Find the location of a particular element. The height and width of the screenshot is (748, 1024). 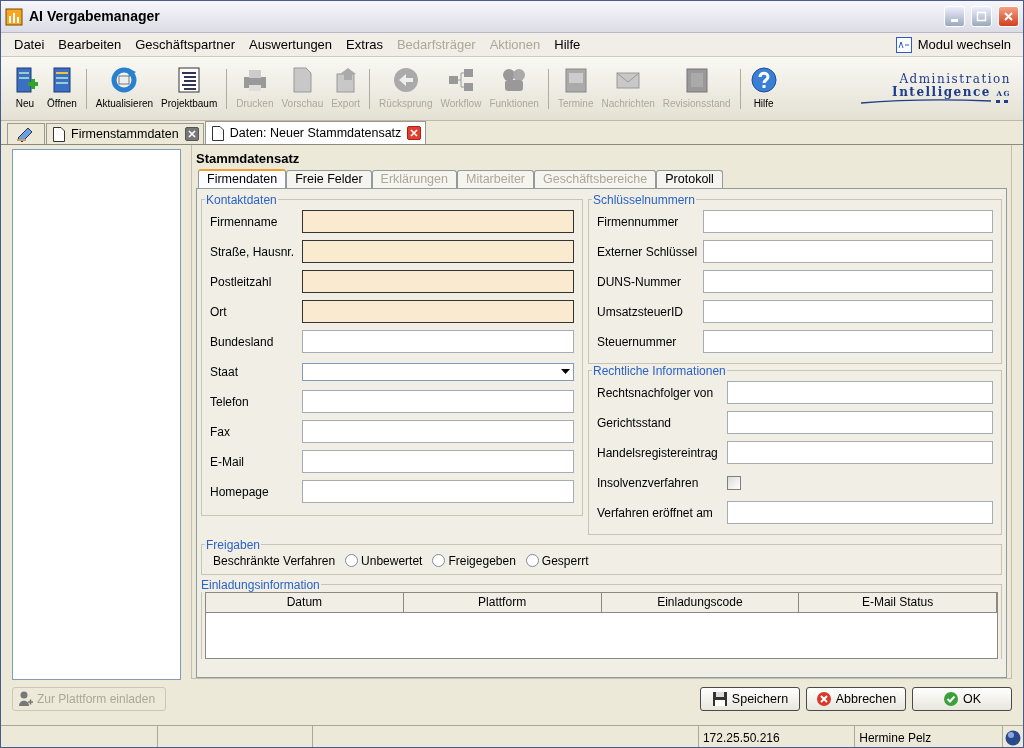

globe-icon is located at coordinates (1013, 737).